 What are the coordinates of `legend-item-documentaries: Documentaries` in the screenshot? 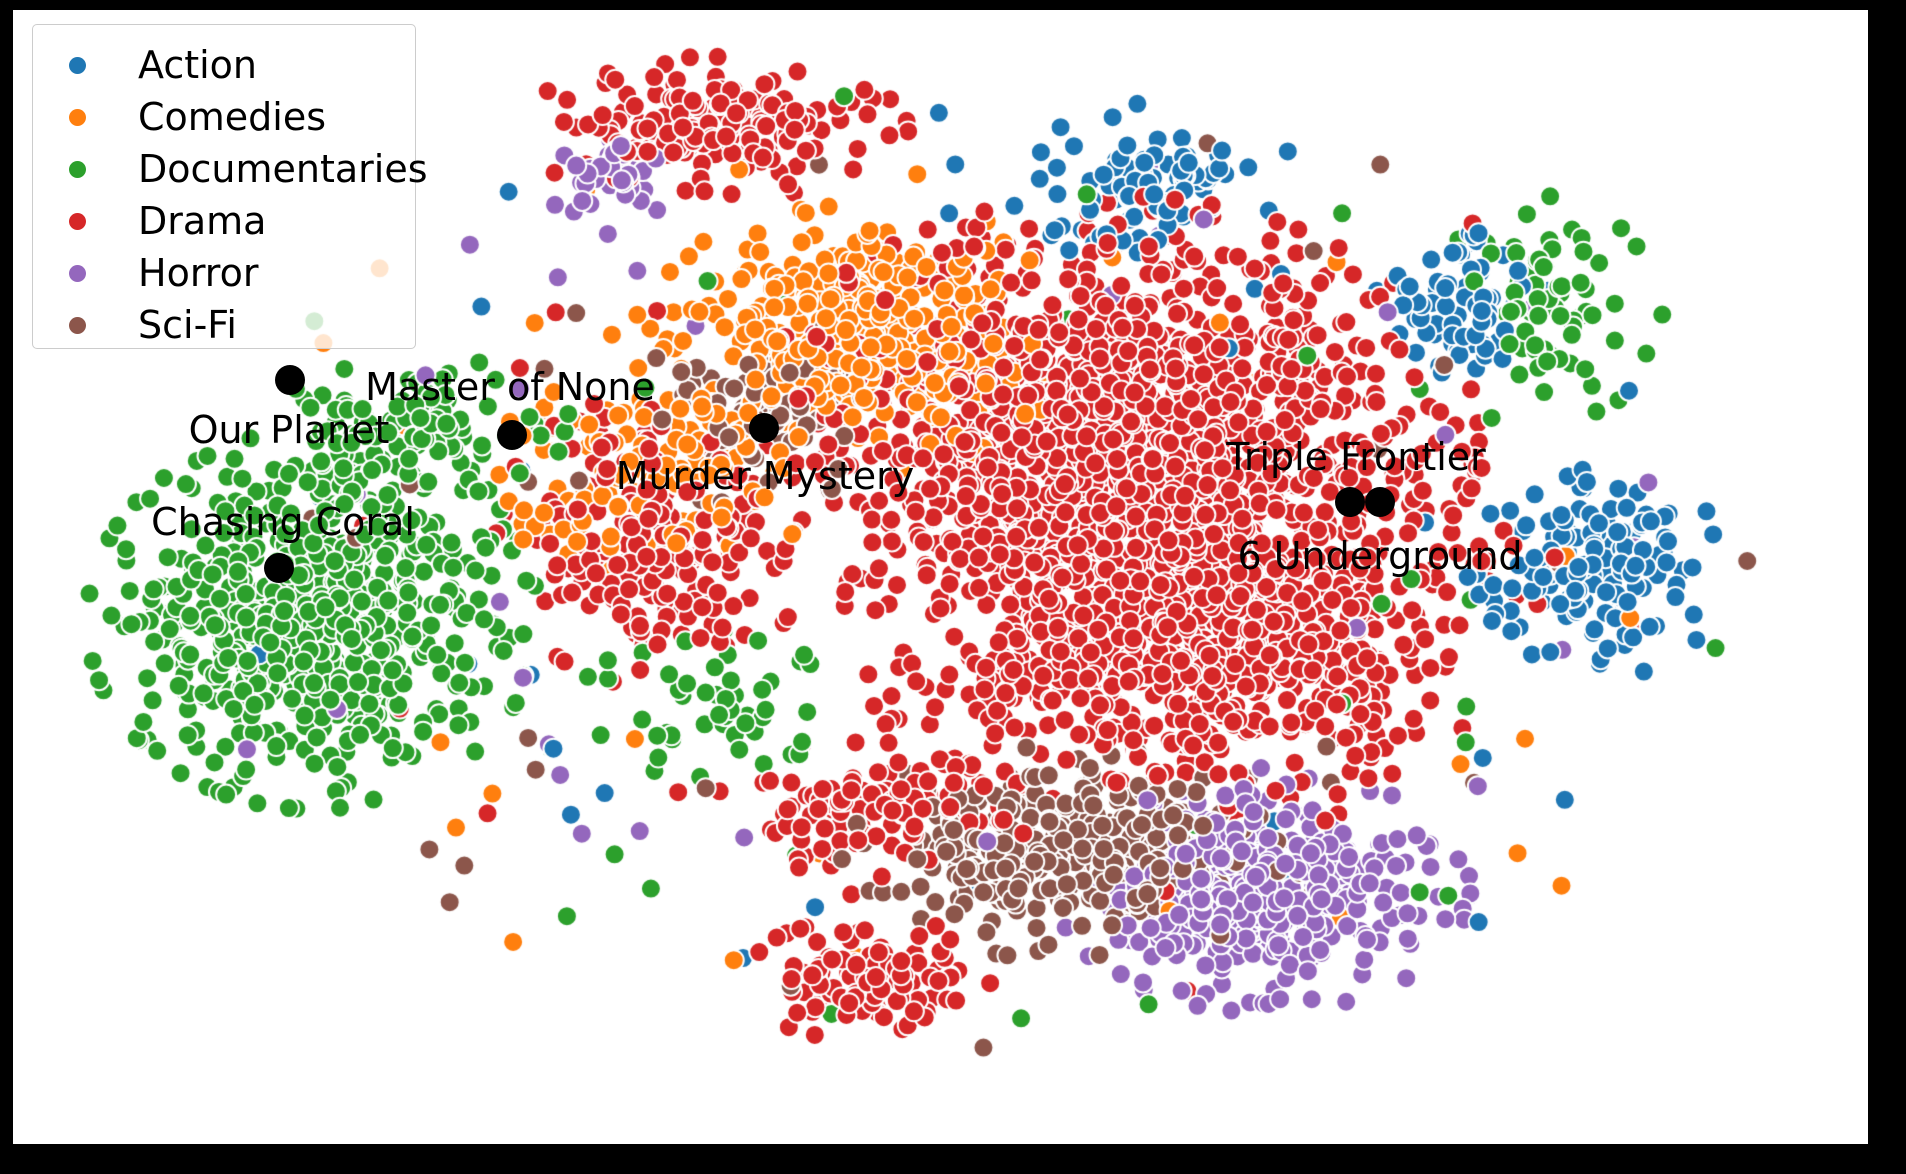 It's located at (230, 169).